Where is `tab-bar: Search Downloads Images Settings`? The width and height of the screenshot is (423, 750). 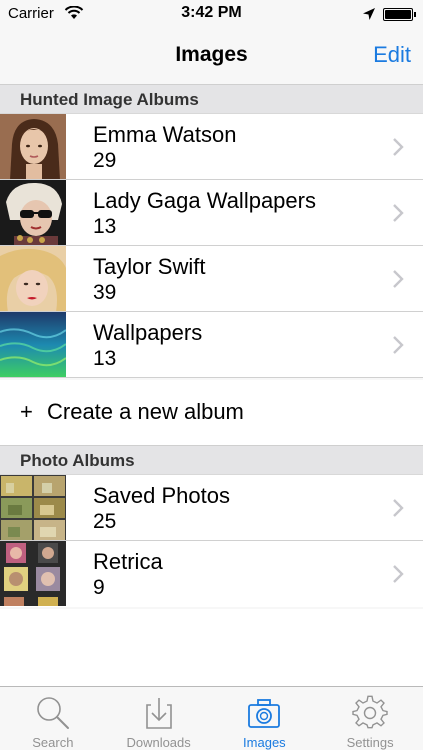 tab-bar: Search Downloads Images Settings is located at coordinates (211, 718).